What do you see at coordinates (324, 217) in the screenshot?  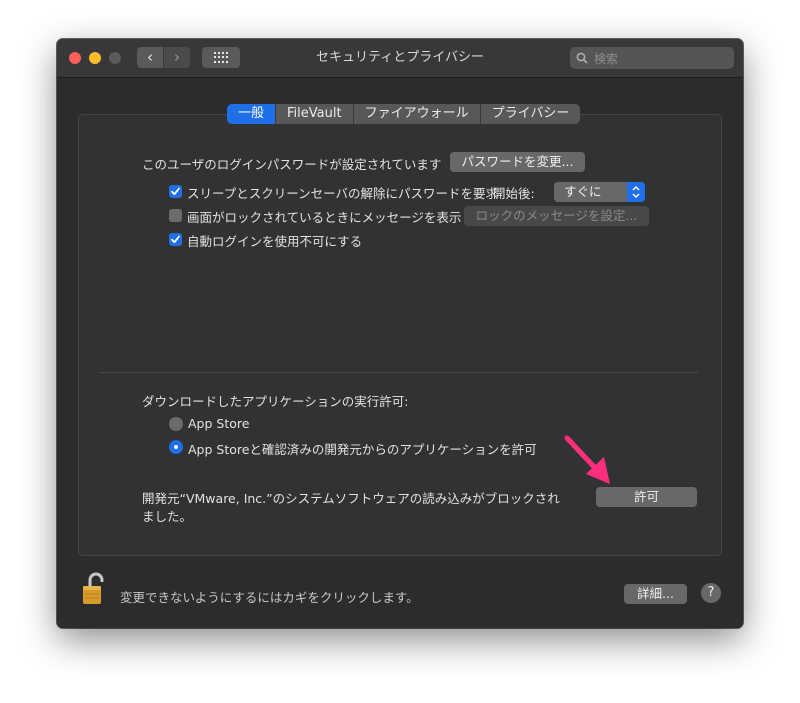 I see `show-message-label: 画面がロックされているときにメッセージを表示` at bounding box center [324, 217].